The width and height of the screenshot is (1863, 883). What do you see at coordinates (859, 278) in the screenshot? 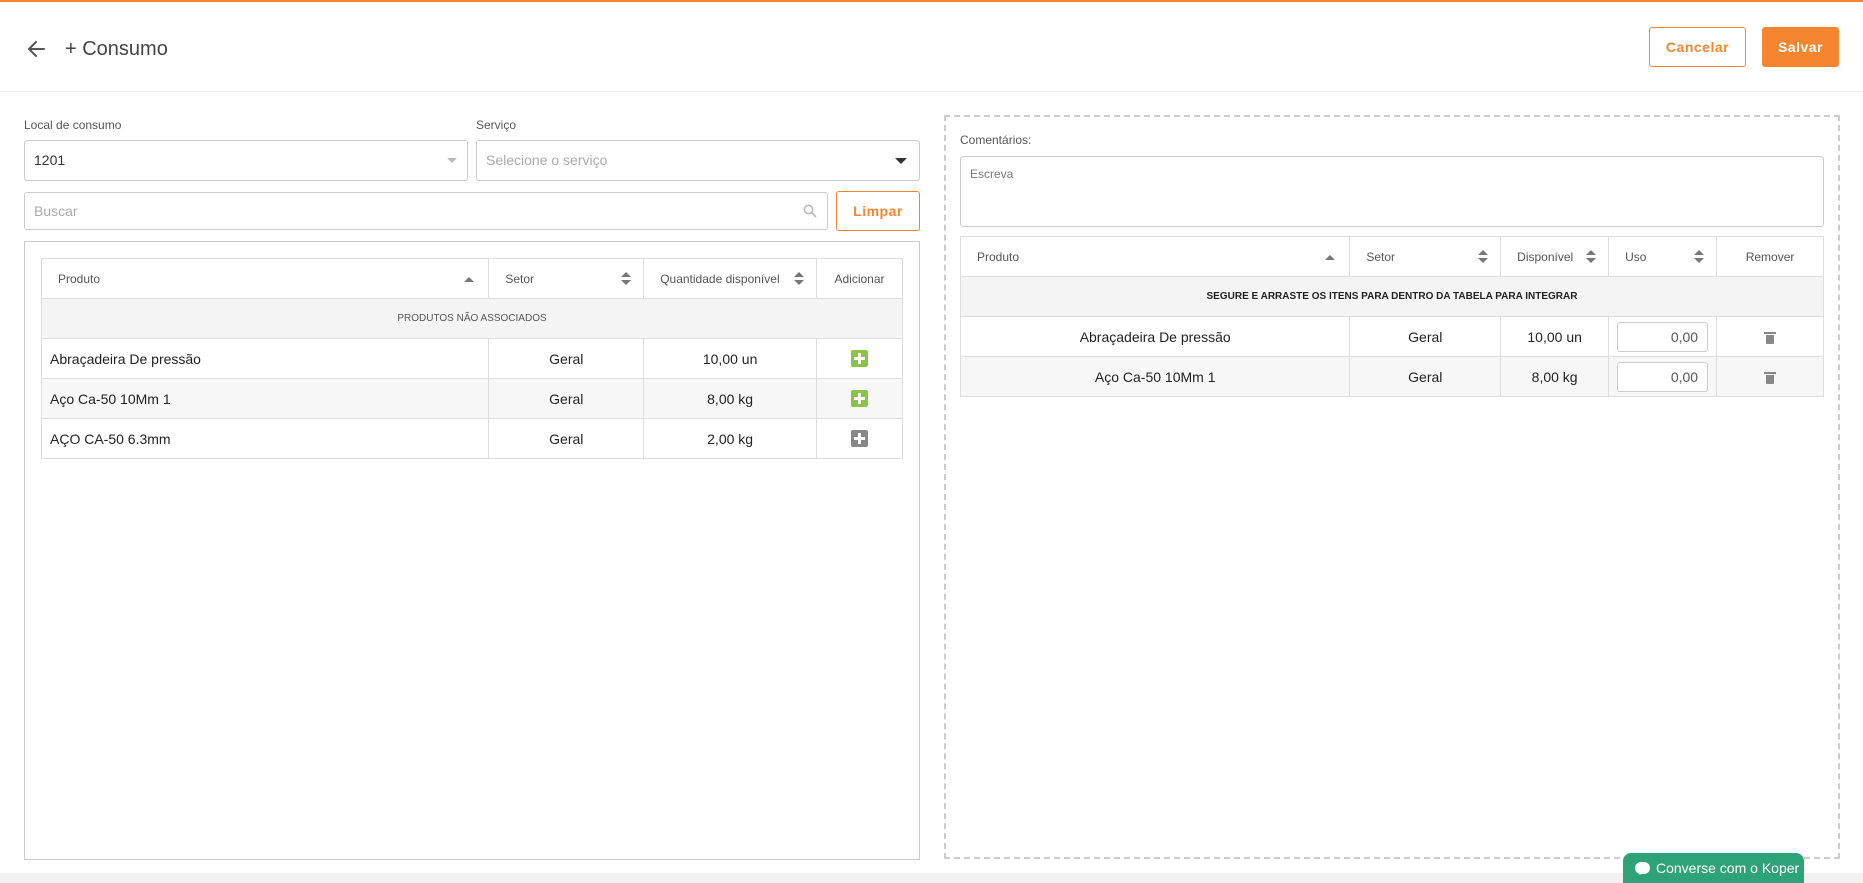
I see `column-header-adicionar: Adicionar` at bounding box center [859, 278].